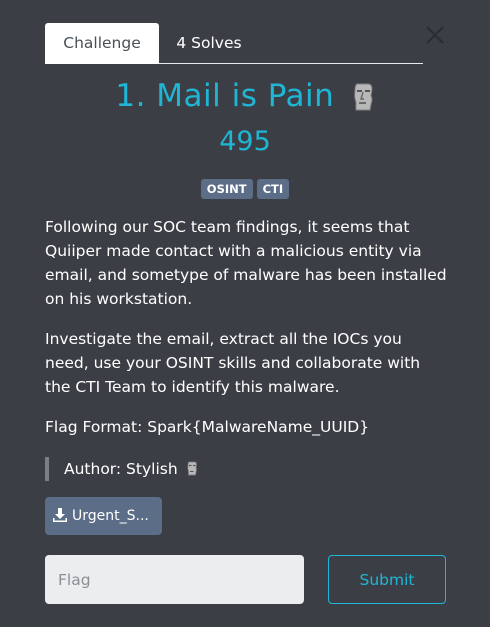 The width and height of the screenshot is (490, 627). What do you see at coordinates (225, 96) in the screenshot?
I see `challenge-title: 1. Mail is Pain` at bounding box center [225, 96].